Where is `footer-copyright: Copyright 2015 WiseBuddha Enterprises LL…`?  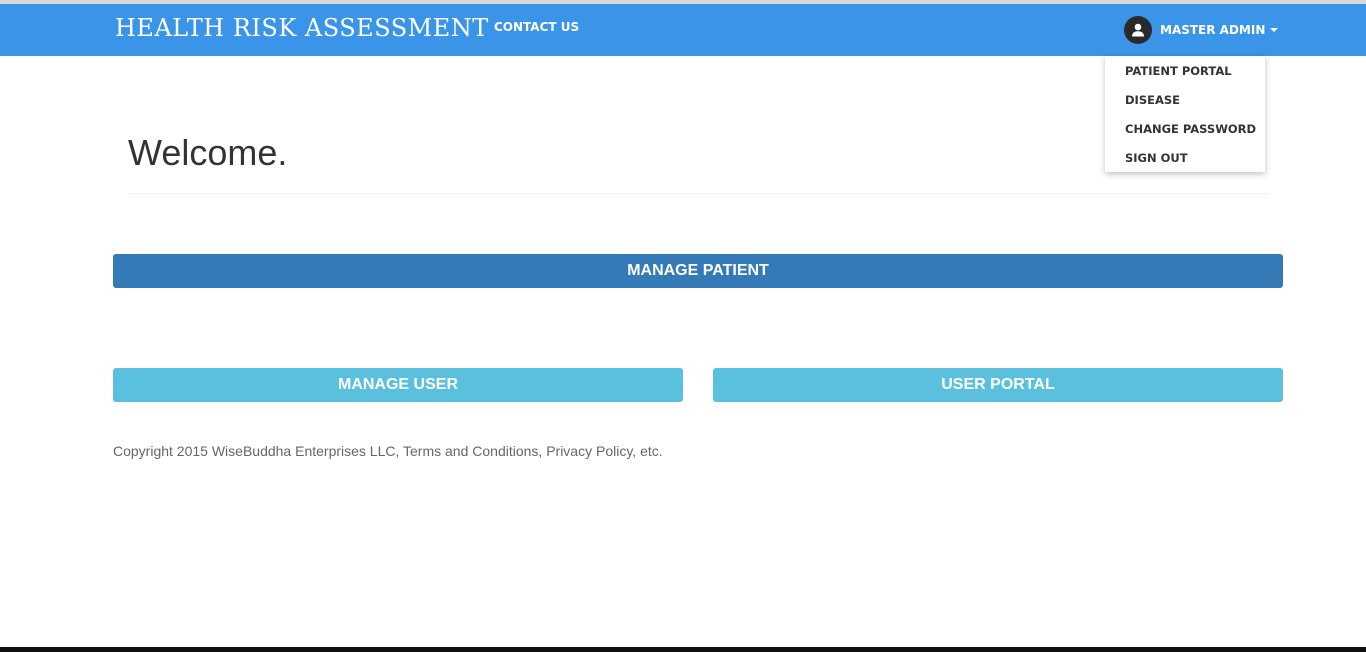 footer-copyright: Copyright 2015 WiseBuddha Enterprises LL… is located at coordinates (388, 451).